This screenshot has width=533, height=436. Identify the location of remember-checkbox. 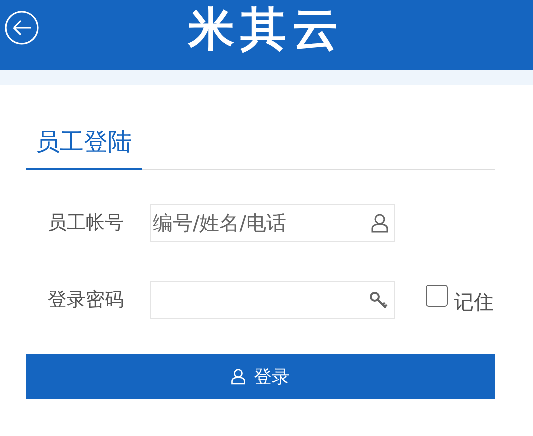
(437, 296).